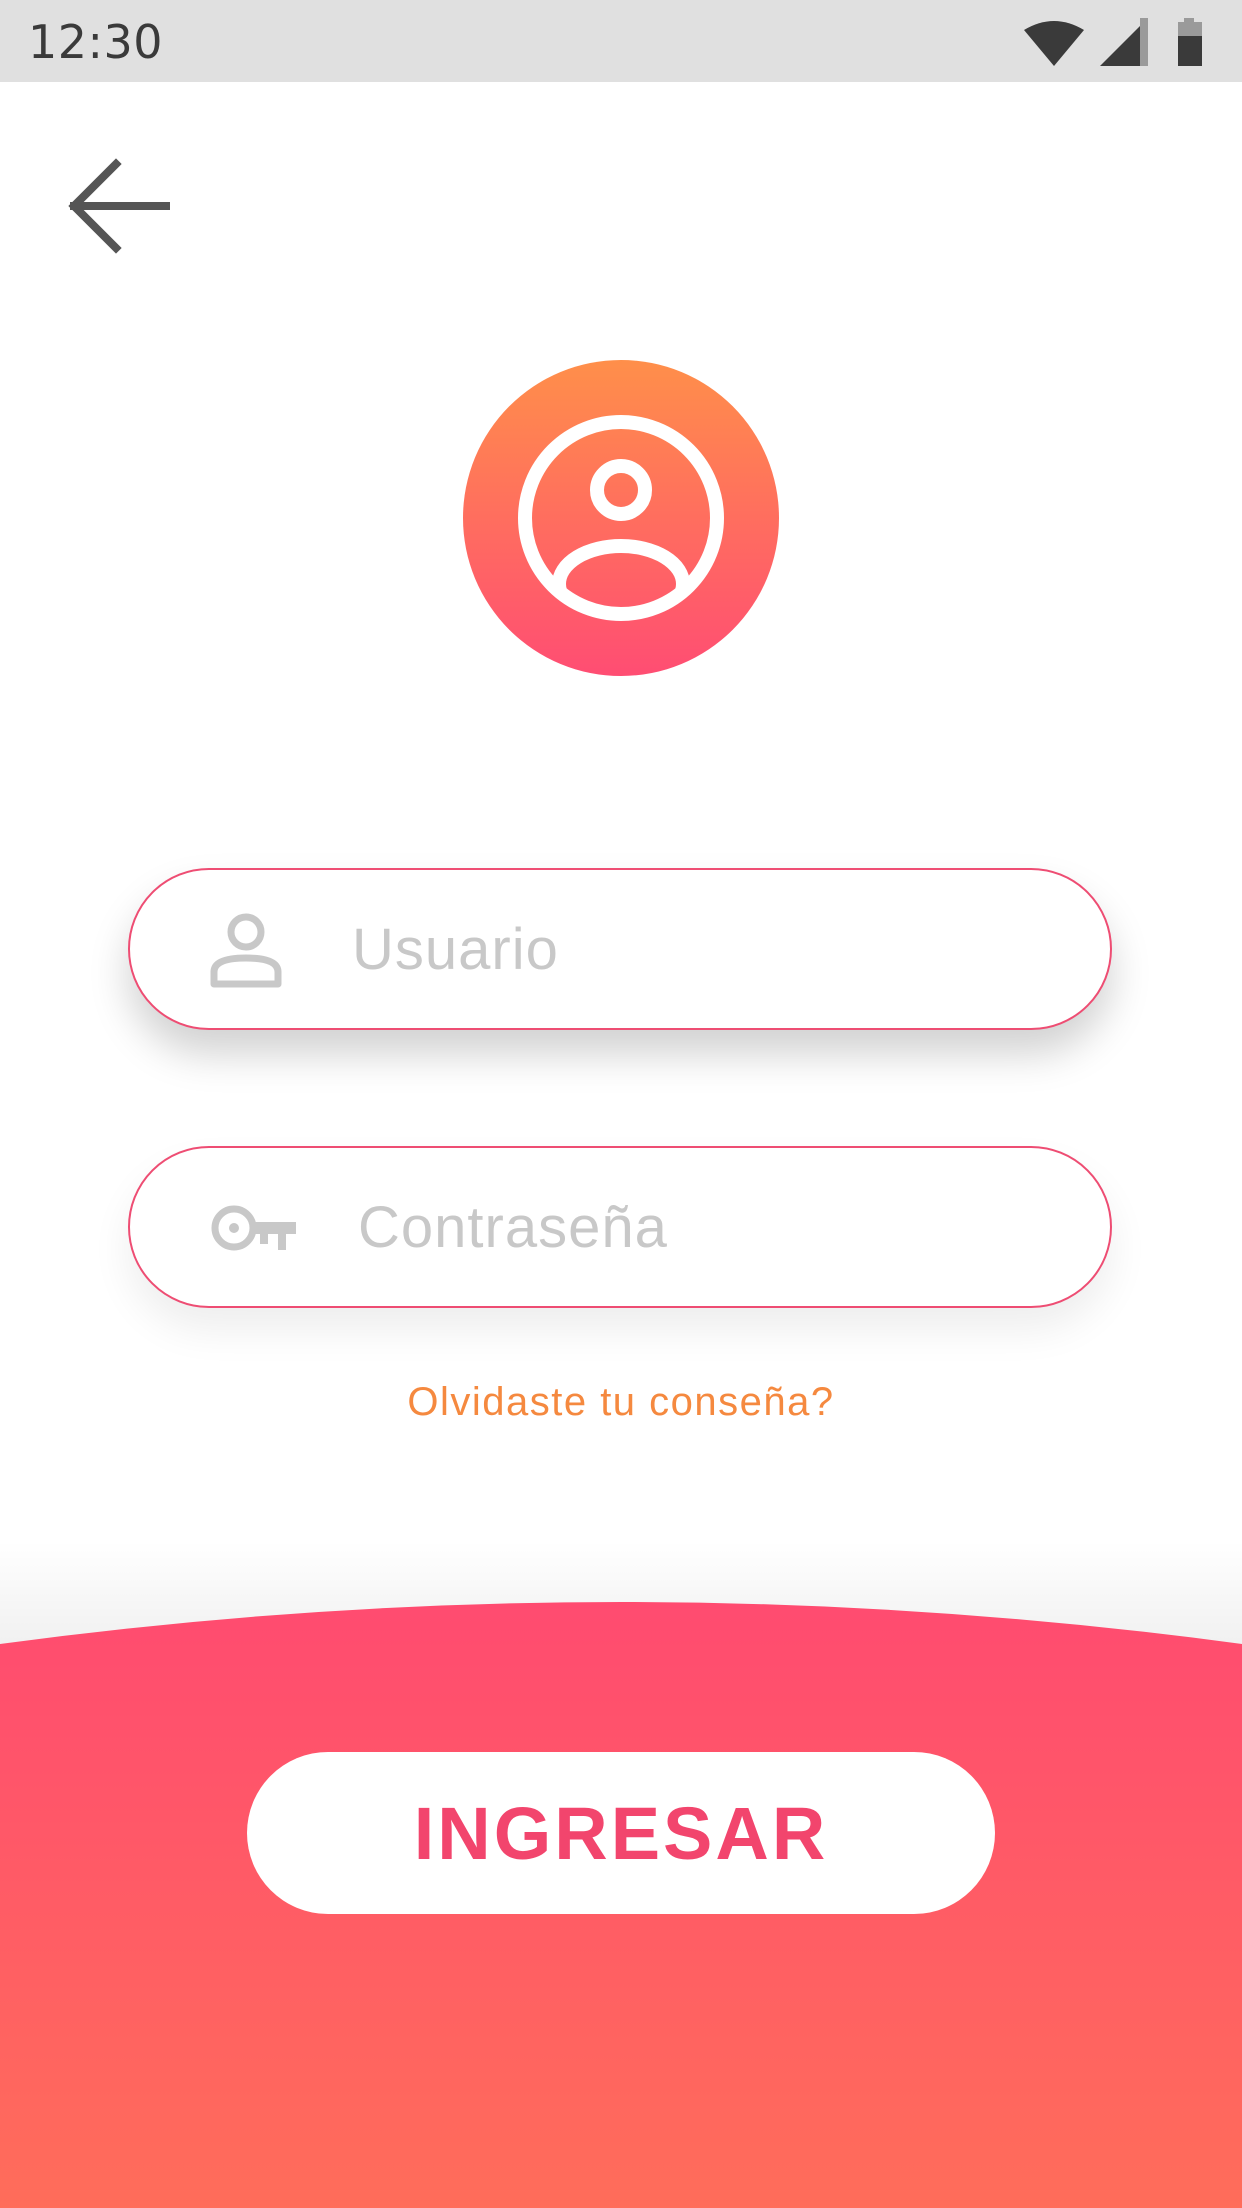 The width and height of the screenshot is (1242, 2208). Describe the element at coordinates (708, 1227) in the screenshot. I see `password-input` at that location.